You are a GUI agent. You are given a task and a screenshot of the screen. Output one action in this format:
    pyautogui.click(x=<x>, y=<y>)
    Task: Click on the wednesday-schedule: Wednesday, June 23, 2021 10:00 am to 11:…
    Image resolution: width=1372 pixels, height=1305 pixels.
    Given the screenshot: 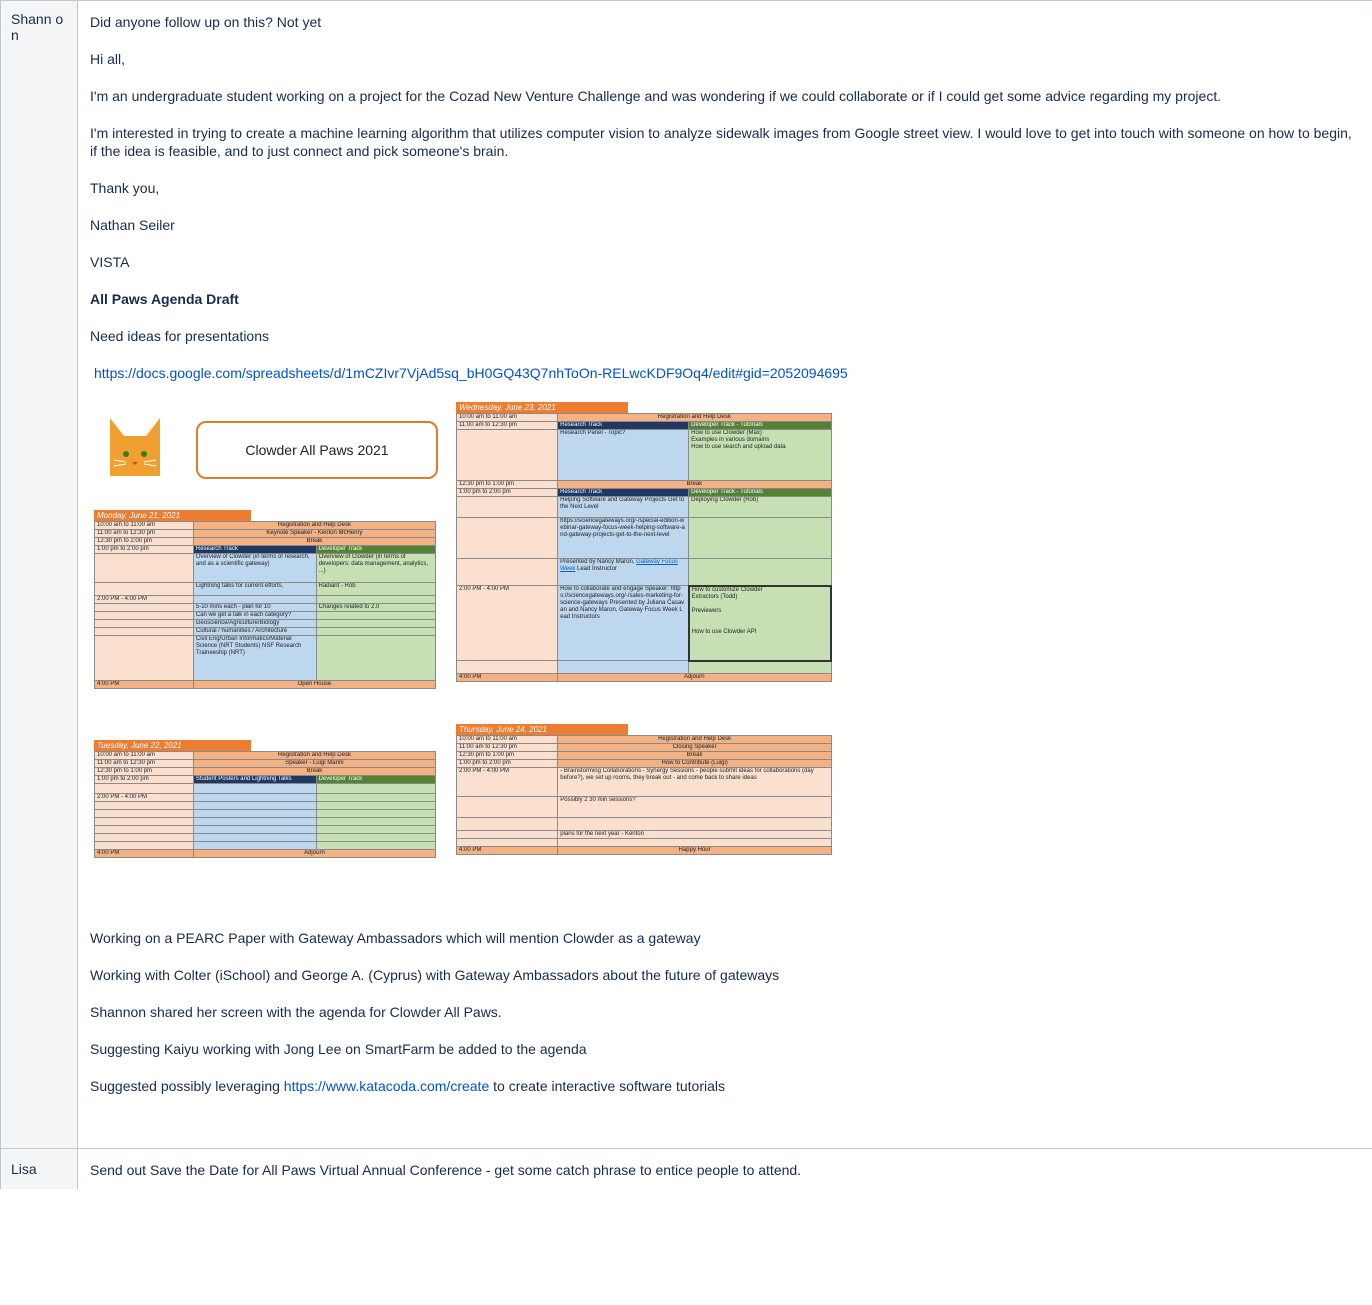 What is the action you would take?
    pyautogui.click(x=644, y=542)
    